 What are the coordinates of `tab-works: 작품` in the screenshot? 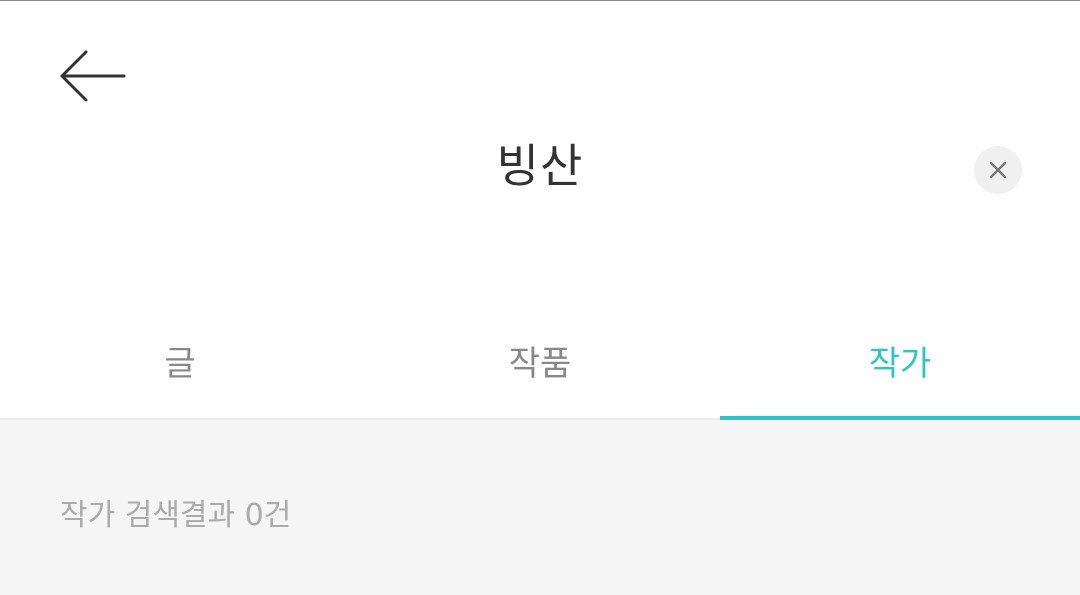 It's located at (540, 359).